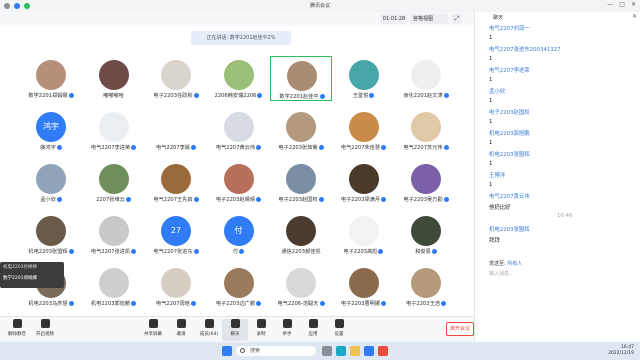 This screenshot has height=360, width=640. Describe the element at coordinates (301, 182) in the screenshot. I see `participant-tile: 电子2203赵国权` at that location.